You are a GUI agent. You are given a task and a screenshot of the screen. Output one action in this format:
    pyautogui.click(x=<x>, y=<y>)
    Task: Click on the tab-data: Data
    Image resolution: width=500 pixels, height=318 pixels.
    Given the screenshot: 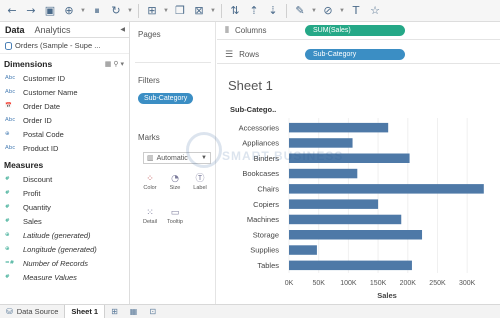 What is the action you would take?
    pyautogui.click(x=15, y=30)
    